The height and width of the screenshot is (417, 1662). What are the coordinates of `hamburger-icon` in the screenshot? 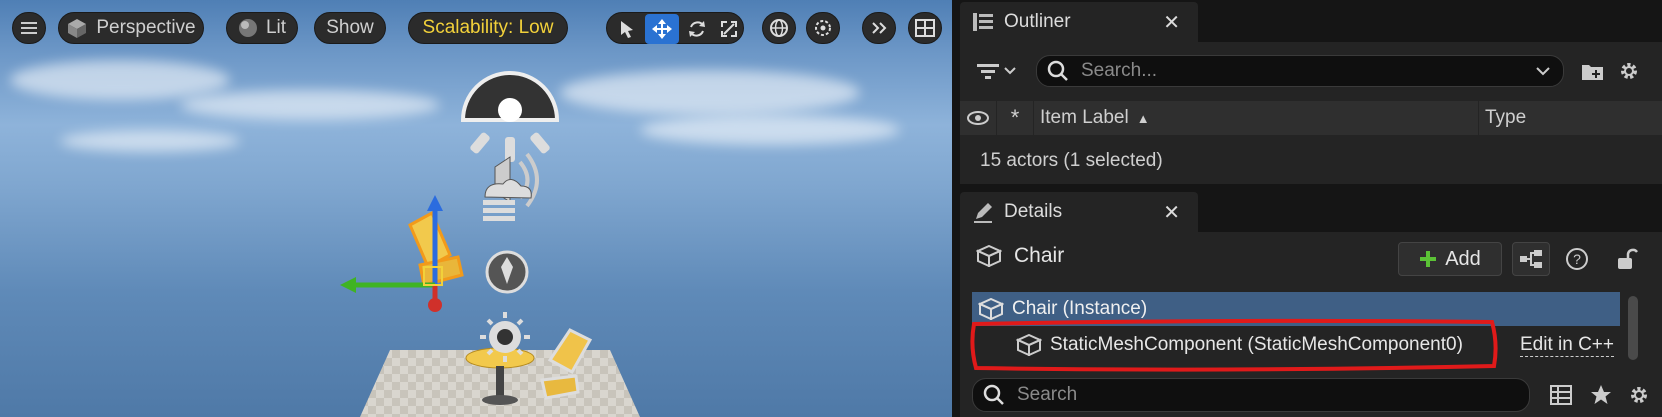 It's located at (29, 28).